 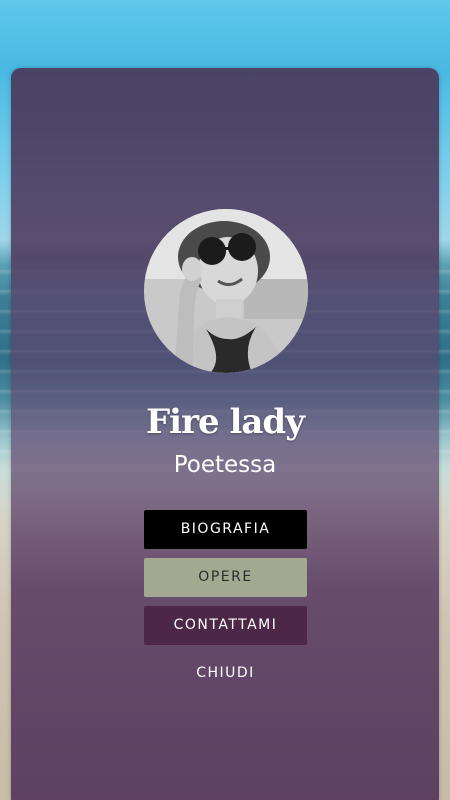 I want to click on chiudi-button: CHIUDI, so click(x=225, y=673).